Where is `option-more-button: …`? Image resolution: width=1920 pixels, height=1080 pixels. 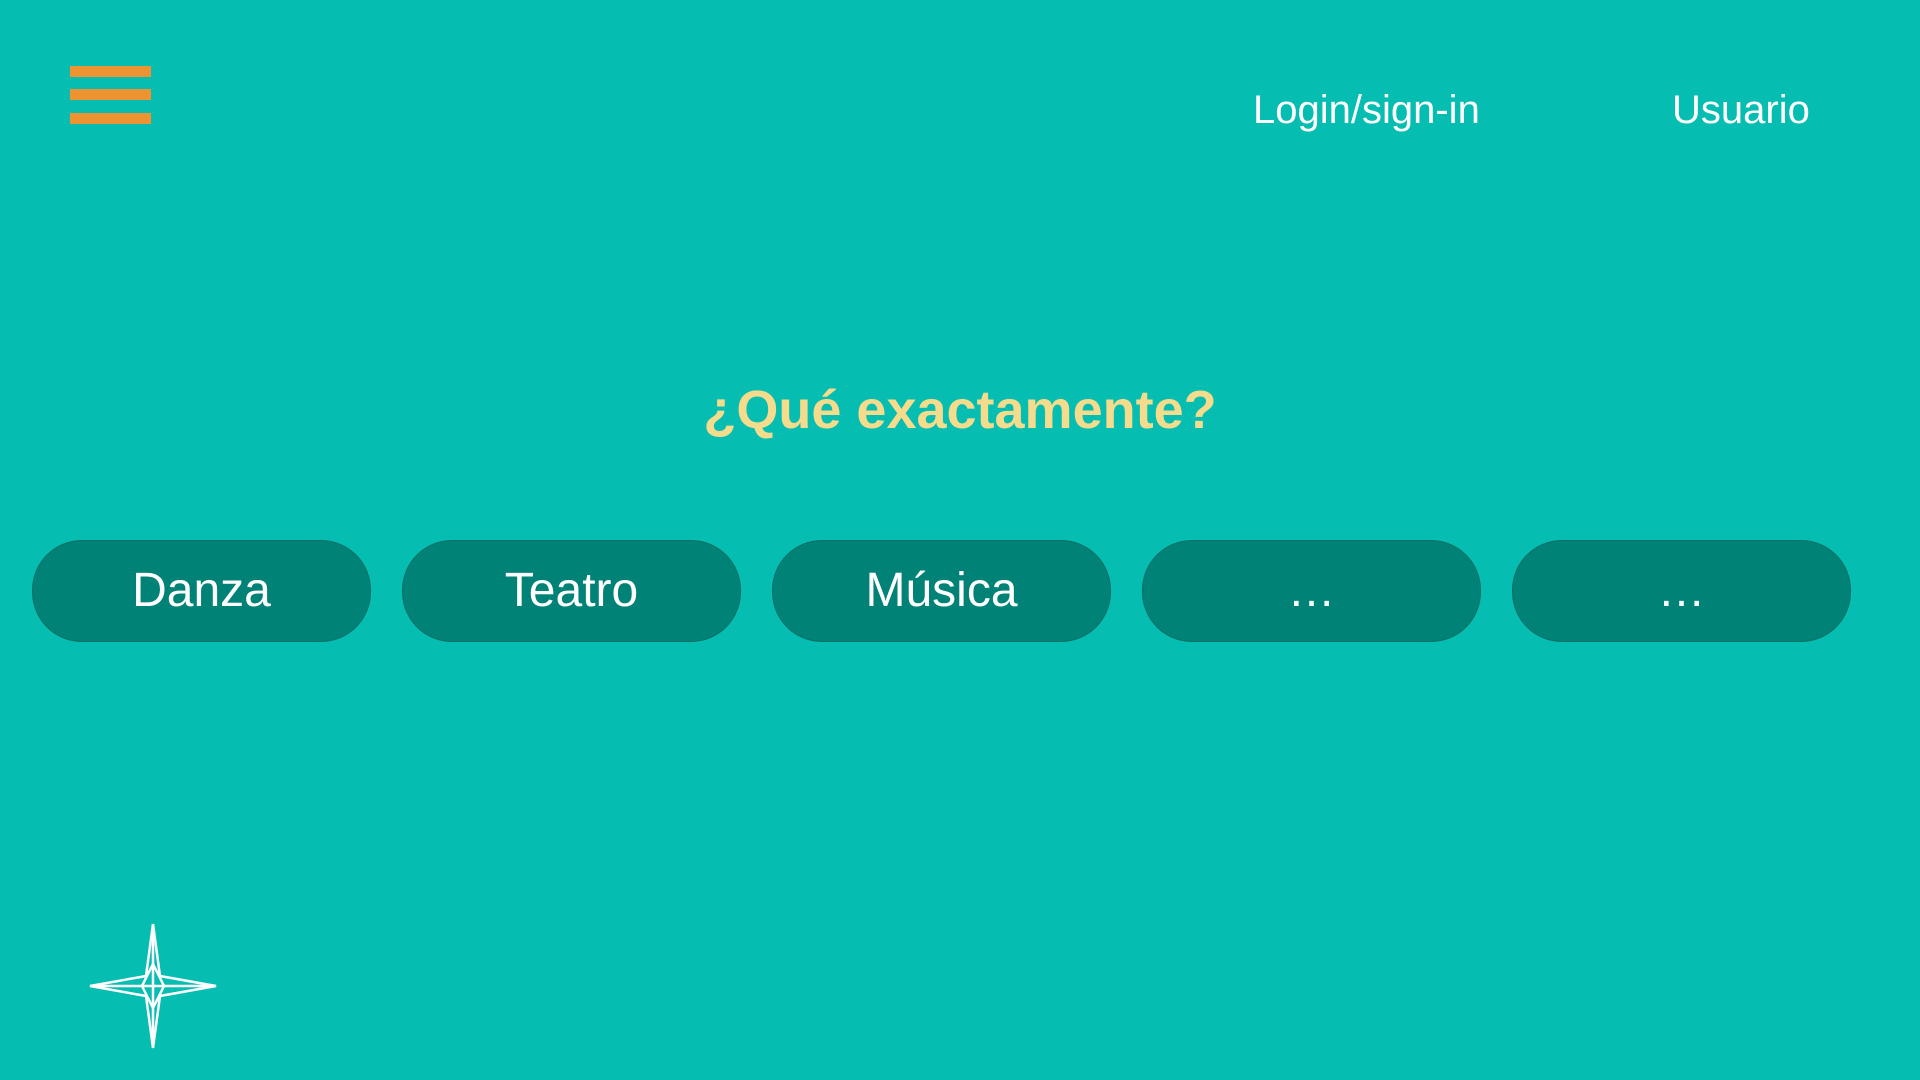
option-more-button: … is located at coordinates (1311, 591).